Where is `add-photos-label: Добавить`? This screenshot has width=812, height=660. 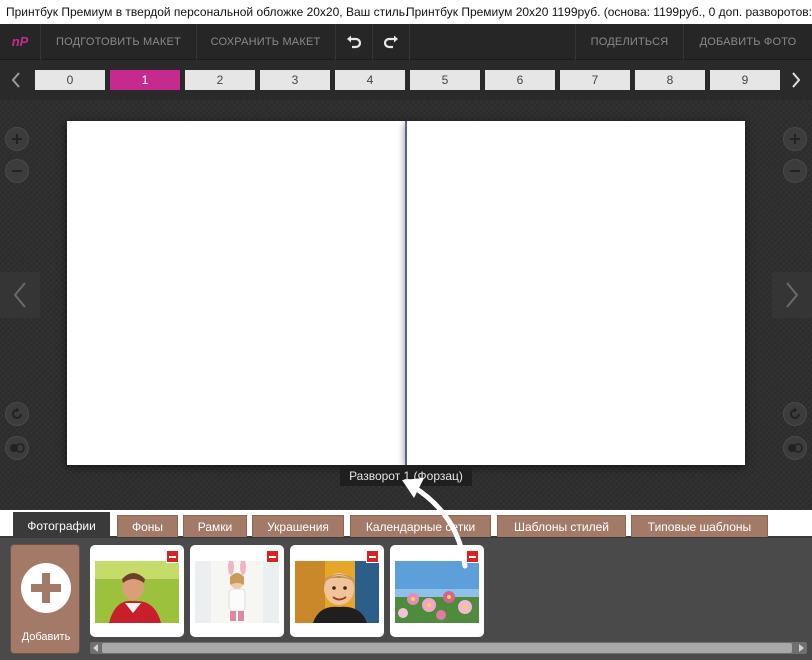
add-photos-label: Добавить is located at coordinates (46, 637).